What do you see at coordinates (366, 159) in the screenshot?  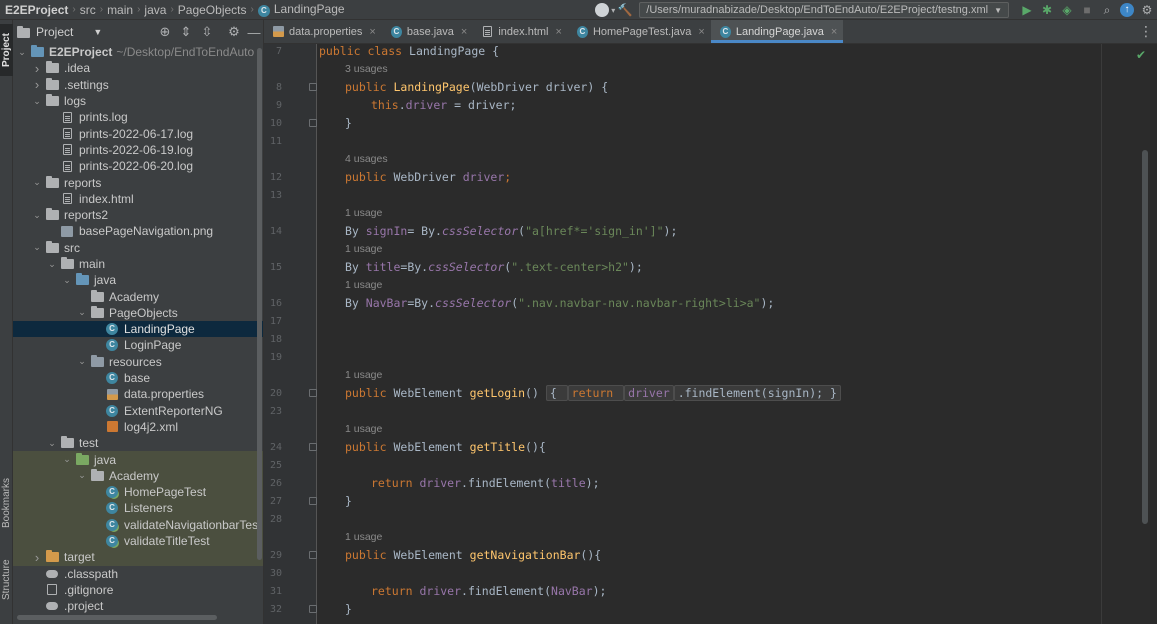 I see `usages-hint: 4 usages` at bounding box center [366, 159].